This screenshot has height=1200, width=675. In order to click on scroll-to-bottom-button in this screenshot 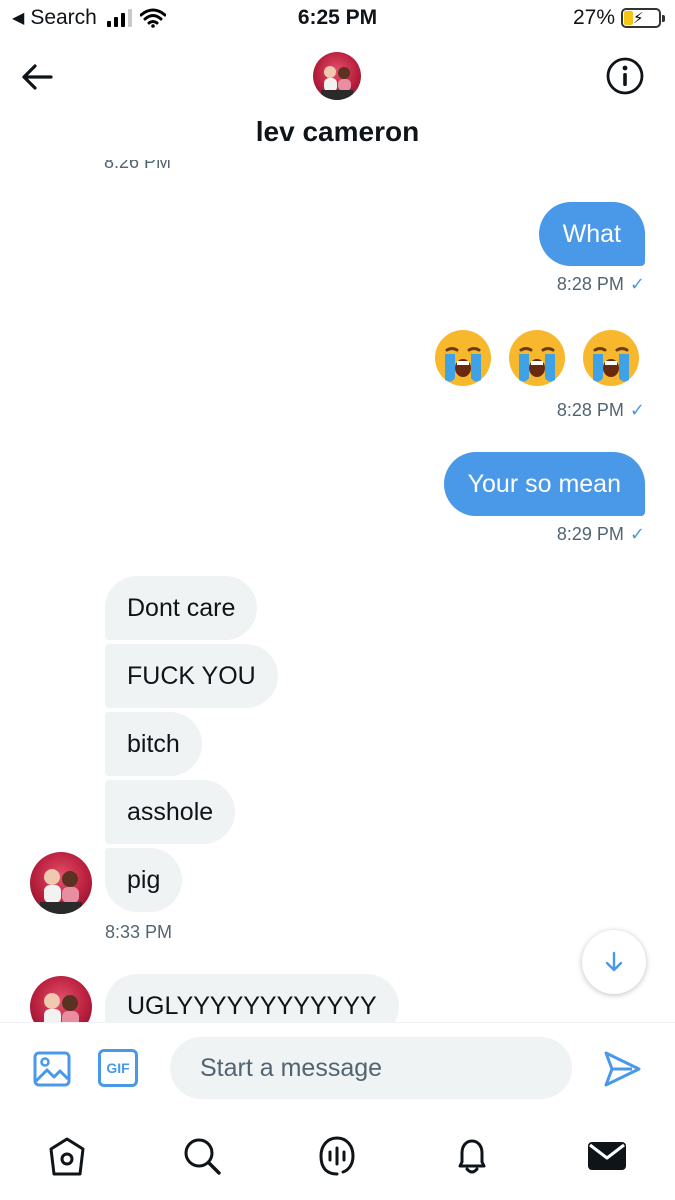, I will do `click(614, 962)`.